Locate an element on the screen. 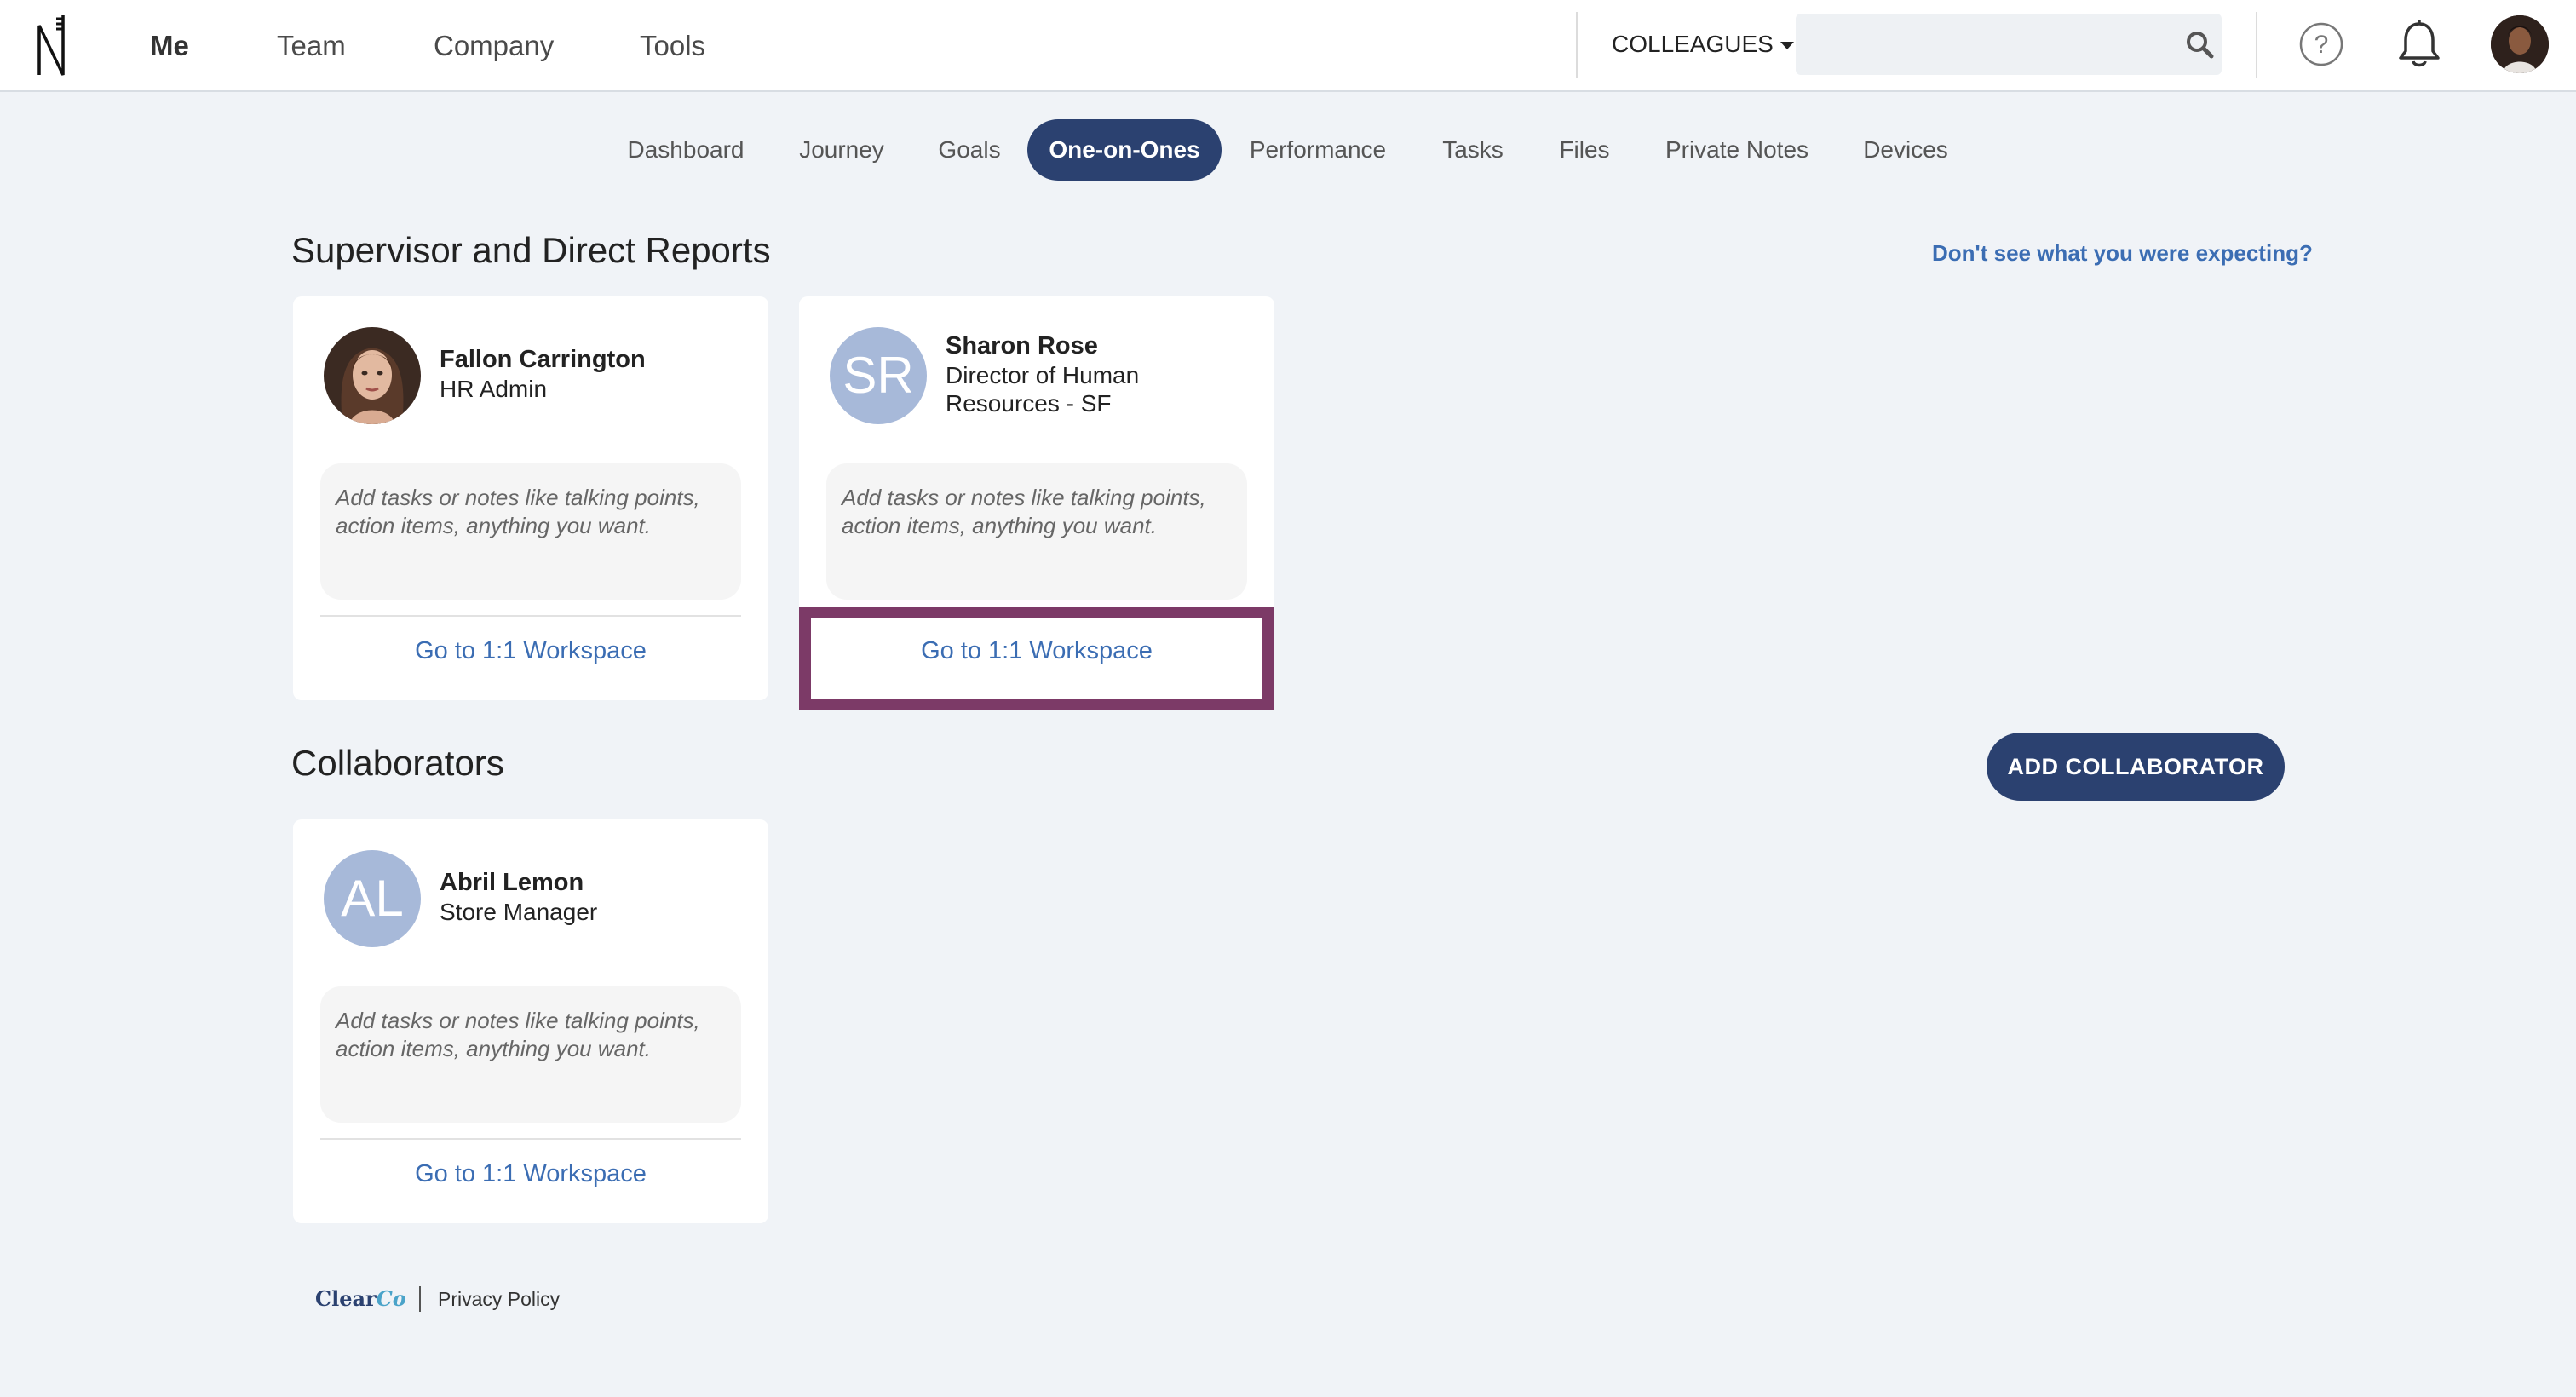 This screenshot has height=1397, width=2576. unexpected-results-link: Don't see what you were expecting? is located at coordinates (2123, 254).